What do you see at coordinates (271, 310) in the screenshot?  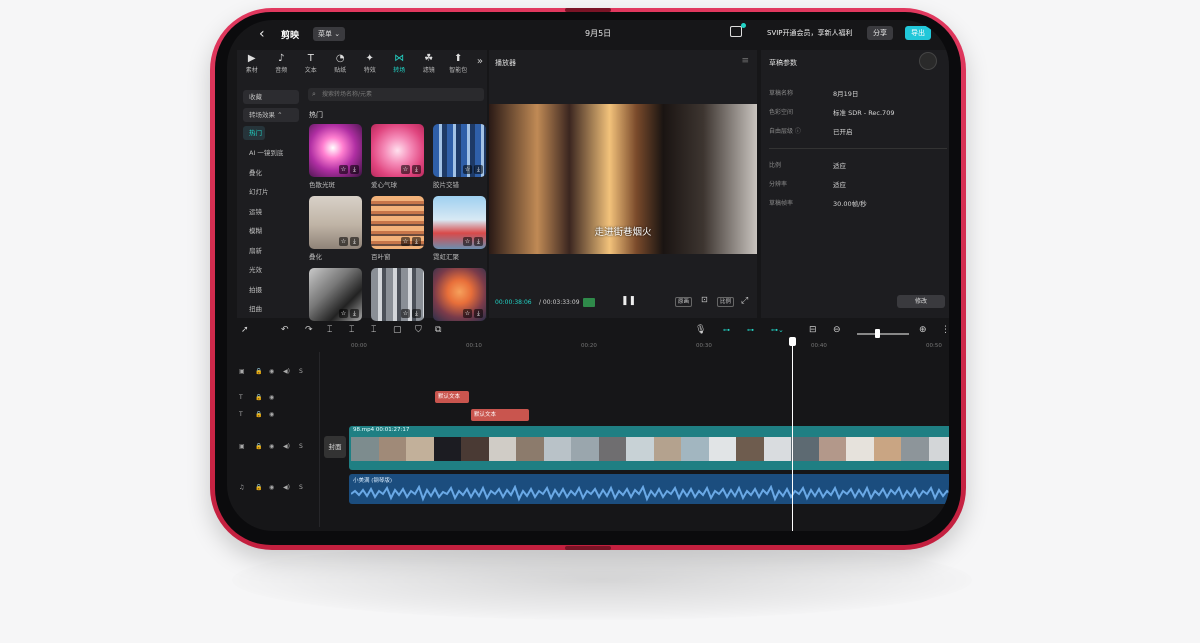 I see `category-item: 扭曲` at bounding box center [271, 310].